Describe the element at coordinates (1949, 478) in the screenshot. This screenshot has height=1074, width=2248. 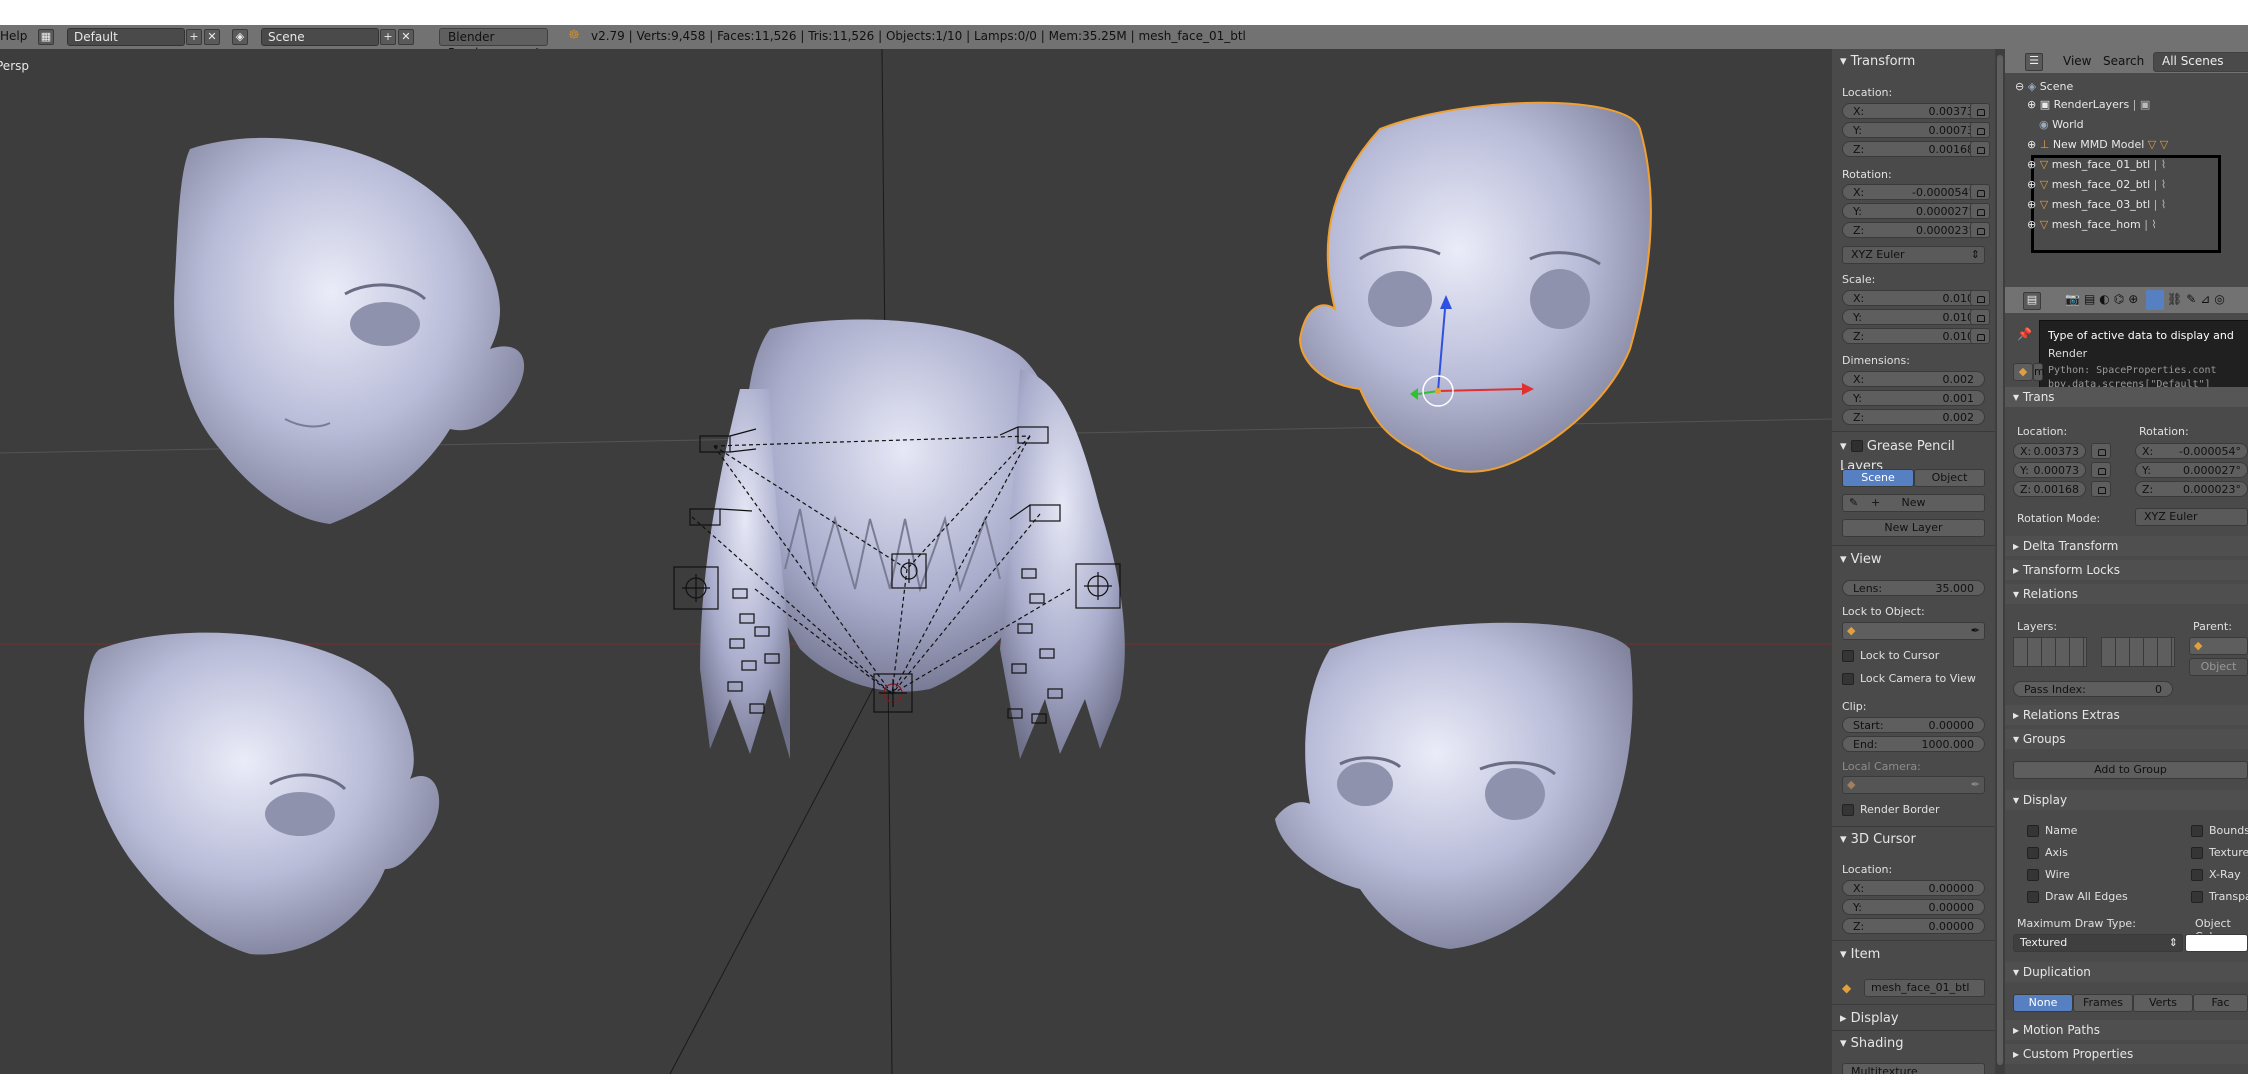
I see `grease-pencil-tab-object: Object` at that location.